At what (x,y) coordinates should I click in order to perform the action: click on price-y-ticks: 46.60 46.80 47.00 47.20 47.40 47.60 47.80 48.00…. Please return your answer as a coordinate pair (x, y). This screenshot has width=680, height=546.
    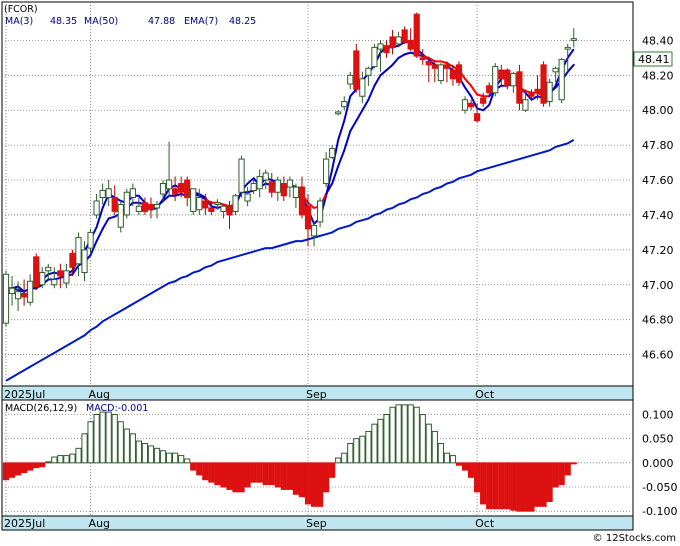
    Looking at the image, I should click on (658, 197).